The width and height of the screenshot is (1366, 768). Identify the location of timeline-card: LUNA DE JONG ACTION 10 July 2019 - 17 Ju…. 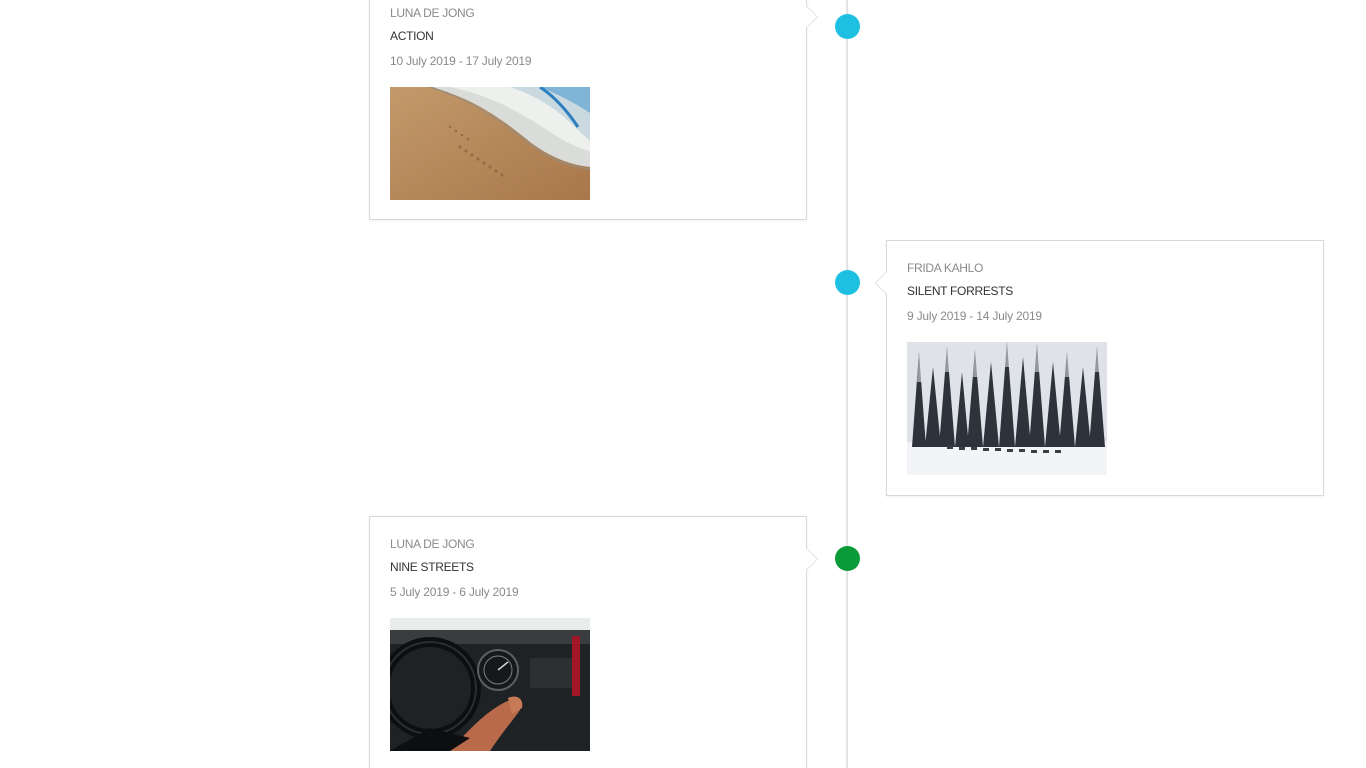
(593, 110).